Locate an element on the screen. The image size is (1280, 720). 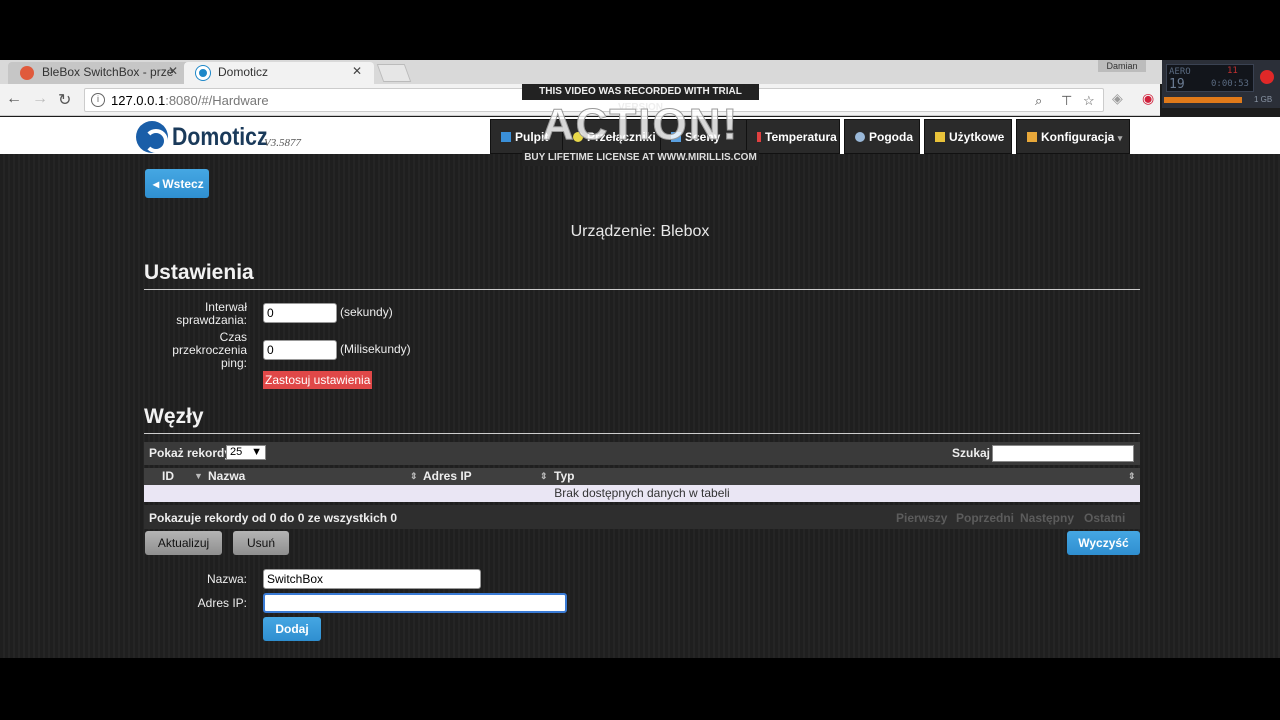
url-path: :8080/#/Hardware is located at coordinates (217, 100).